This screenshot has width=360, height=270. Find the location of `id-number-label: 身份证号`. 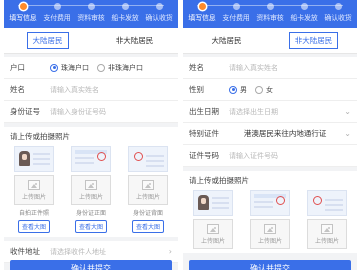

id-number-label: 身份证号 is located at coordinates (25, 111).